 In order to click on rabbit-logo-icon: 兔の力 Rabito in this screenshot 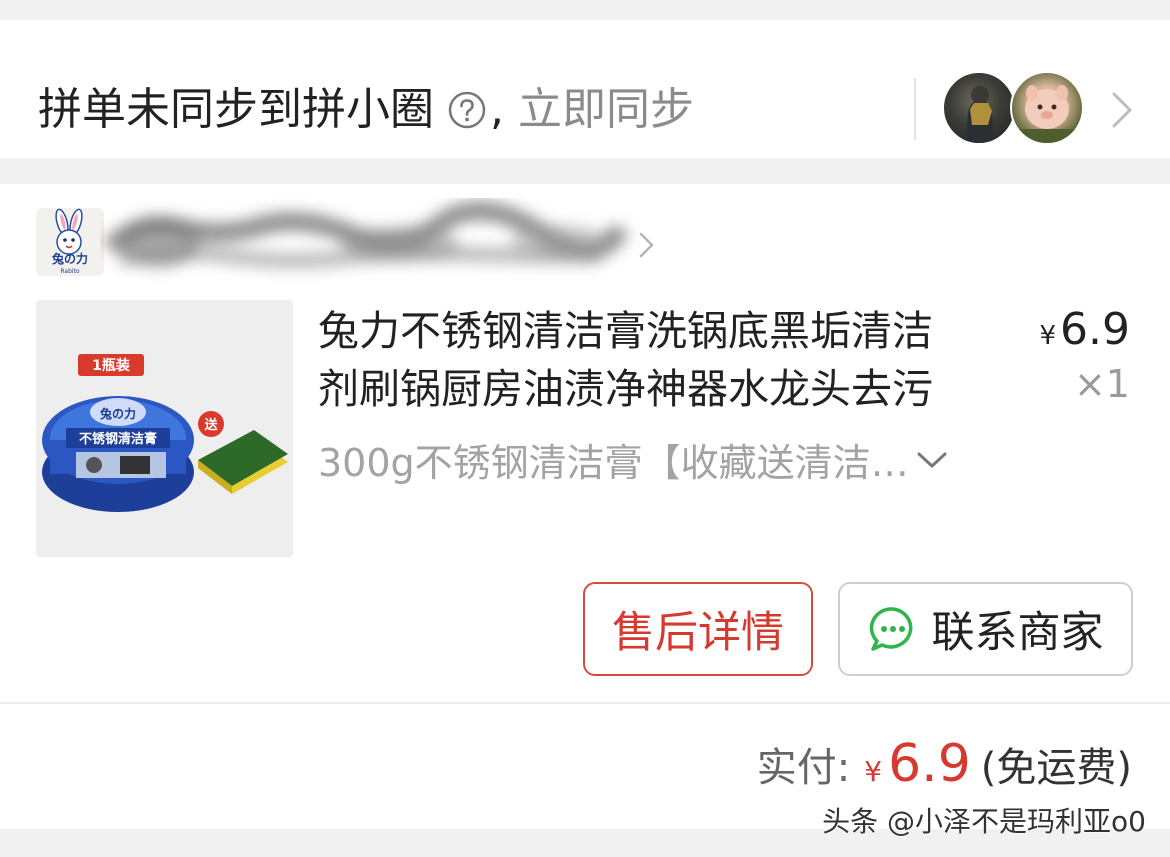, I will do `click(69, 241)`.